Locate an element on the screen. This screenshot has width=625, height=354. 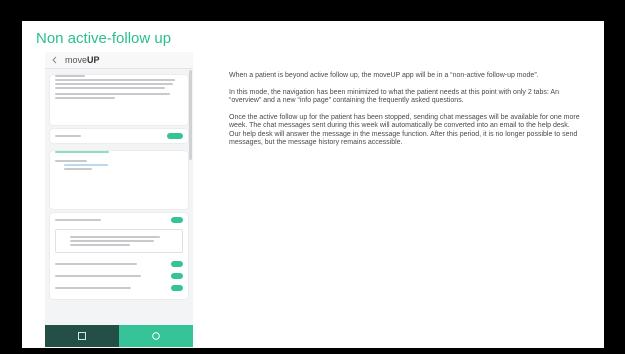
surveys-card is located at coordinates (119, 256).